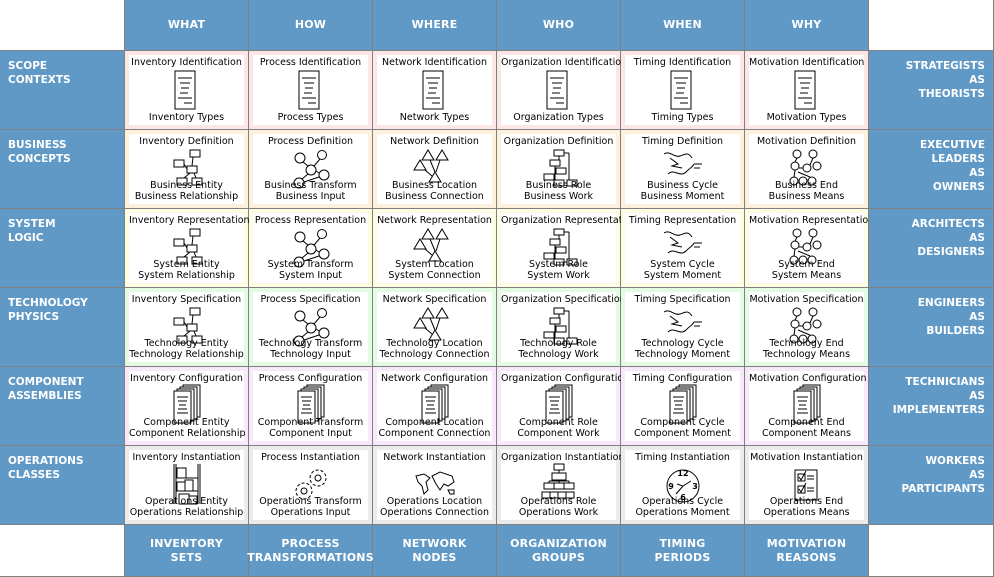 The height and width of the screenshot is (577, 994). What do you see at coordinates (806, 141) in the screenshot?
I see `cell-title: Motivation Definition` at bounding box center [806, 141].